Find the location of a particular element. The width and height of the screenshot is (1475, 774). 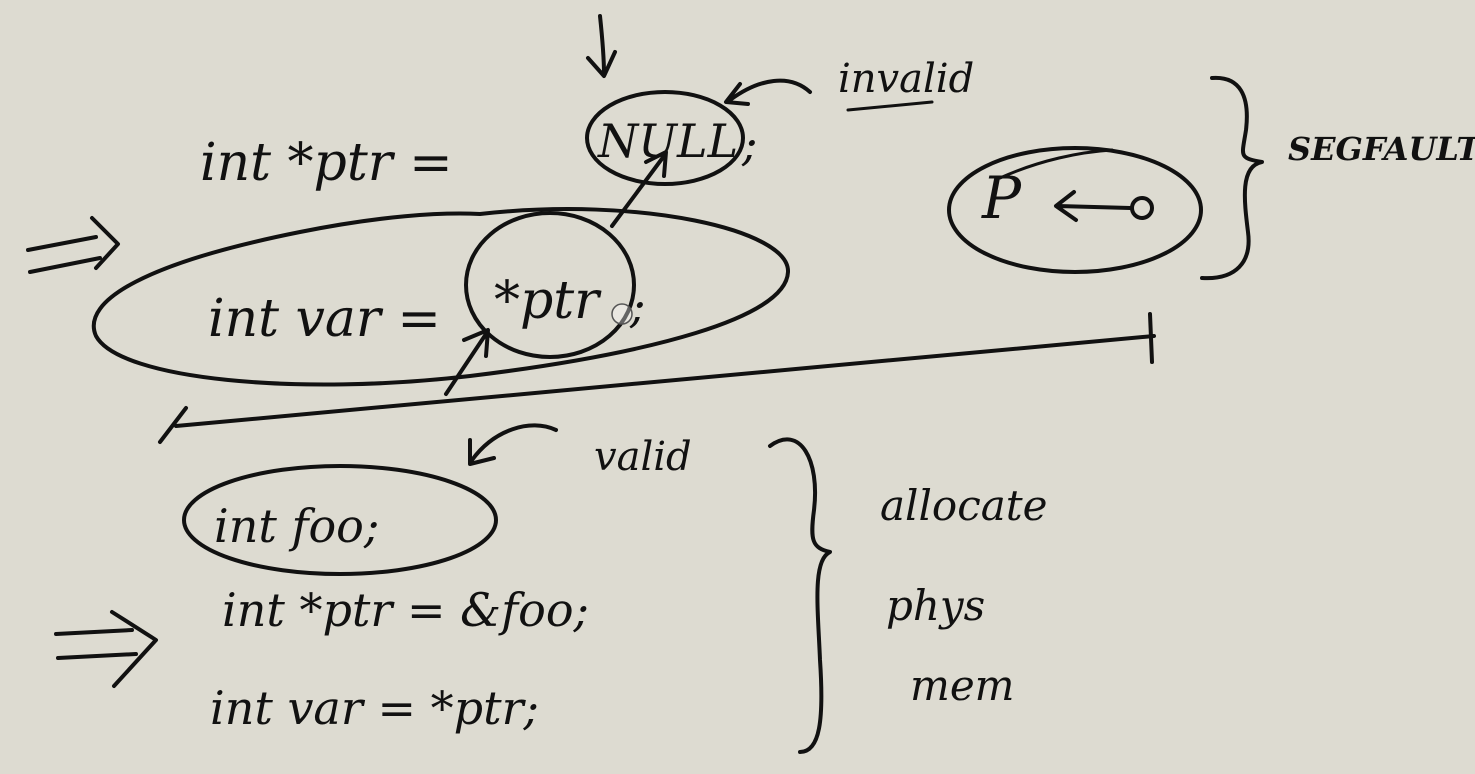

cursor-icon is located at coordinates (622, 314).